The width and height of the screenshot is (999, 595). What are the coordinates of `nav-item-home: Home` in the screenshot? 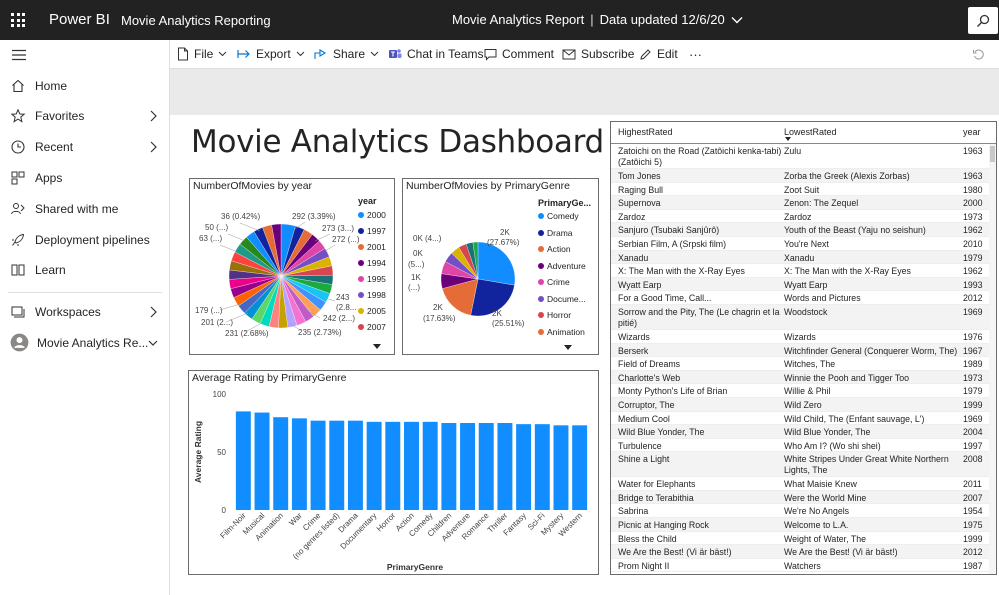 It's located at (85, 86).